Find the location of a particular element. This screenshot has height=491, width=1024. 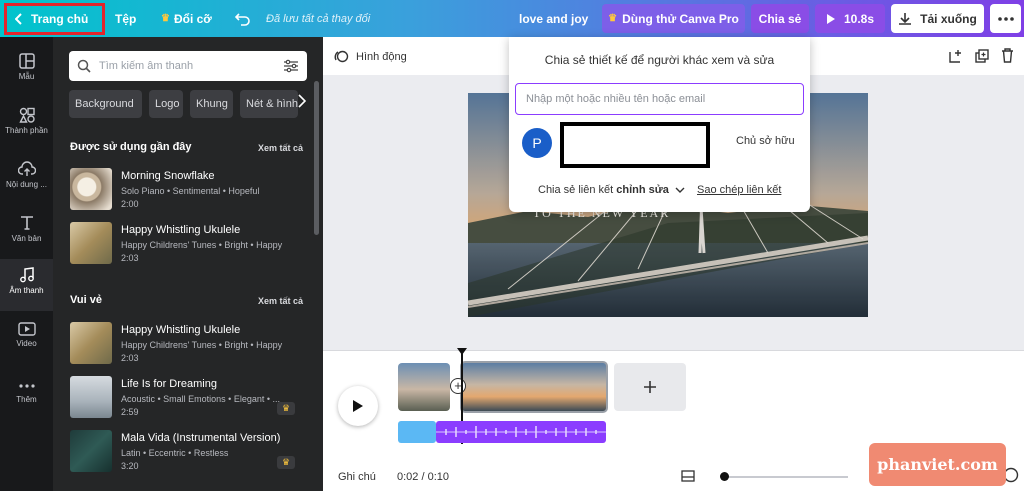

undo-button is located at coordinates (243, 18).